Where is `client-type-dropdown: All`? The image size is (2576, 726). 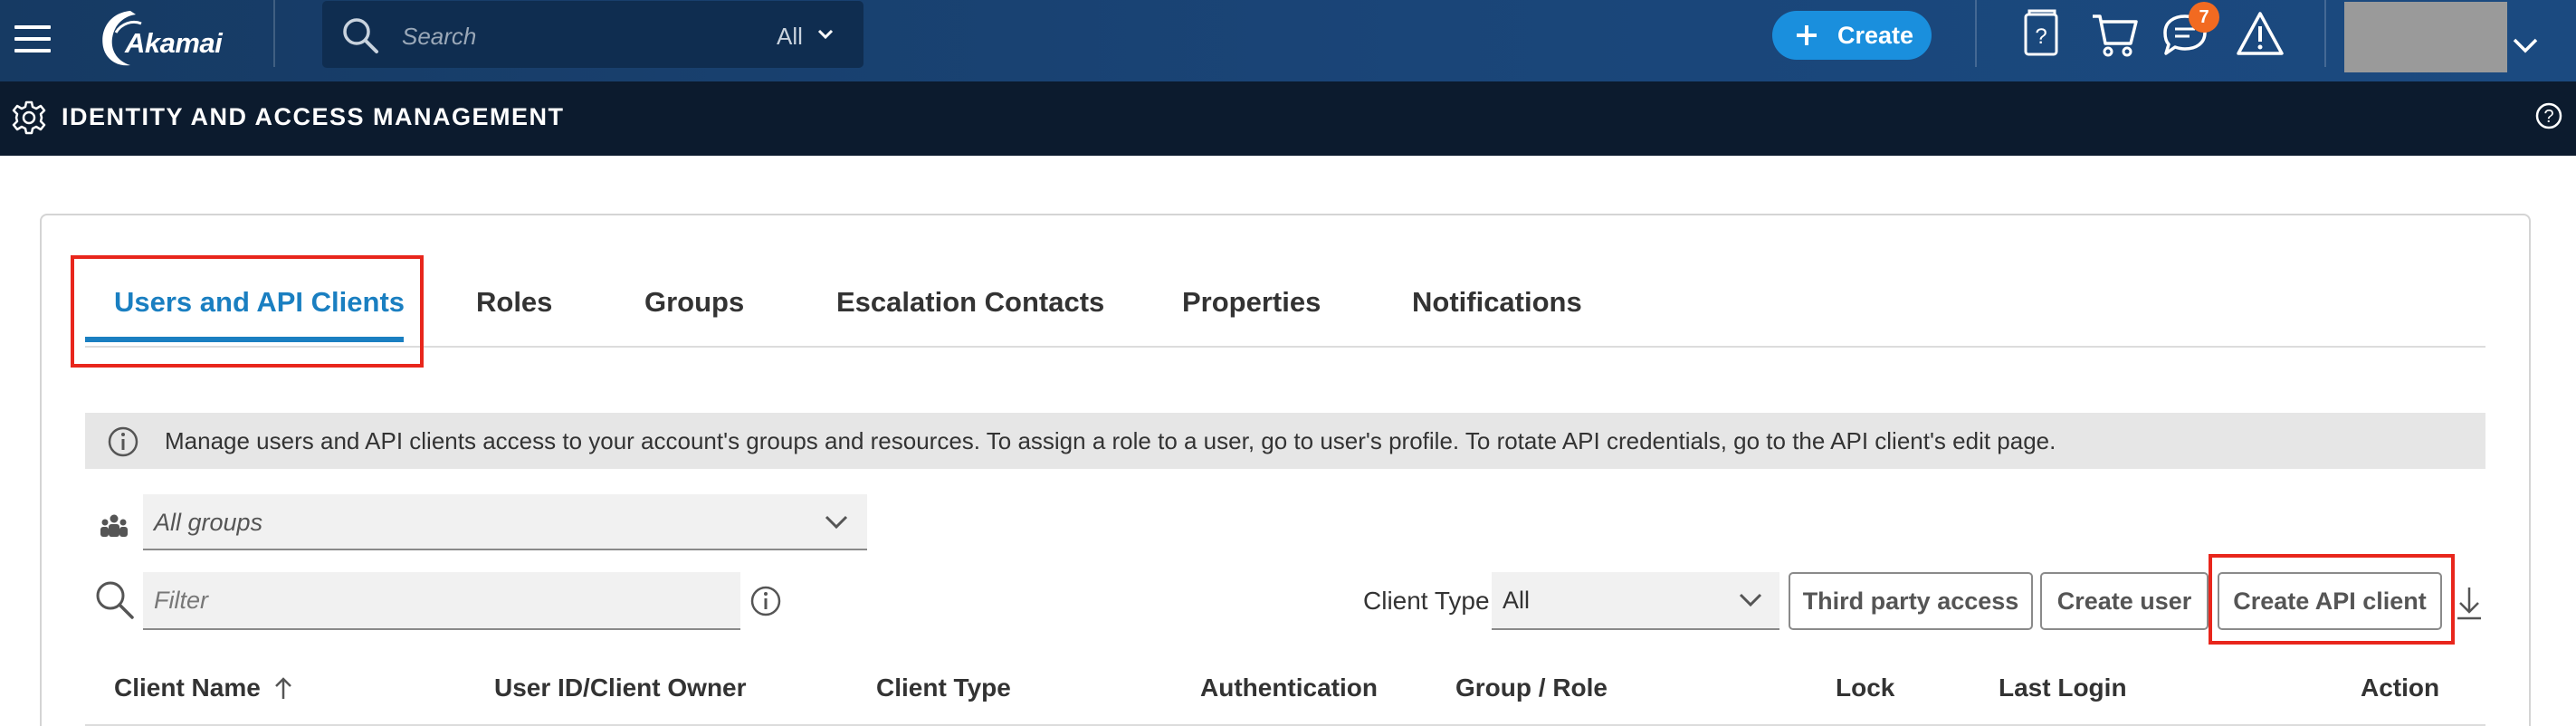 client-type-dropdown: All is located at coordinates (1635, 601).